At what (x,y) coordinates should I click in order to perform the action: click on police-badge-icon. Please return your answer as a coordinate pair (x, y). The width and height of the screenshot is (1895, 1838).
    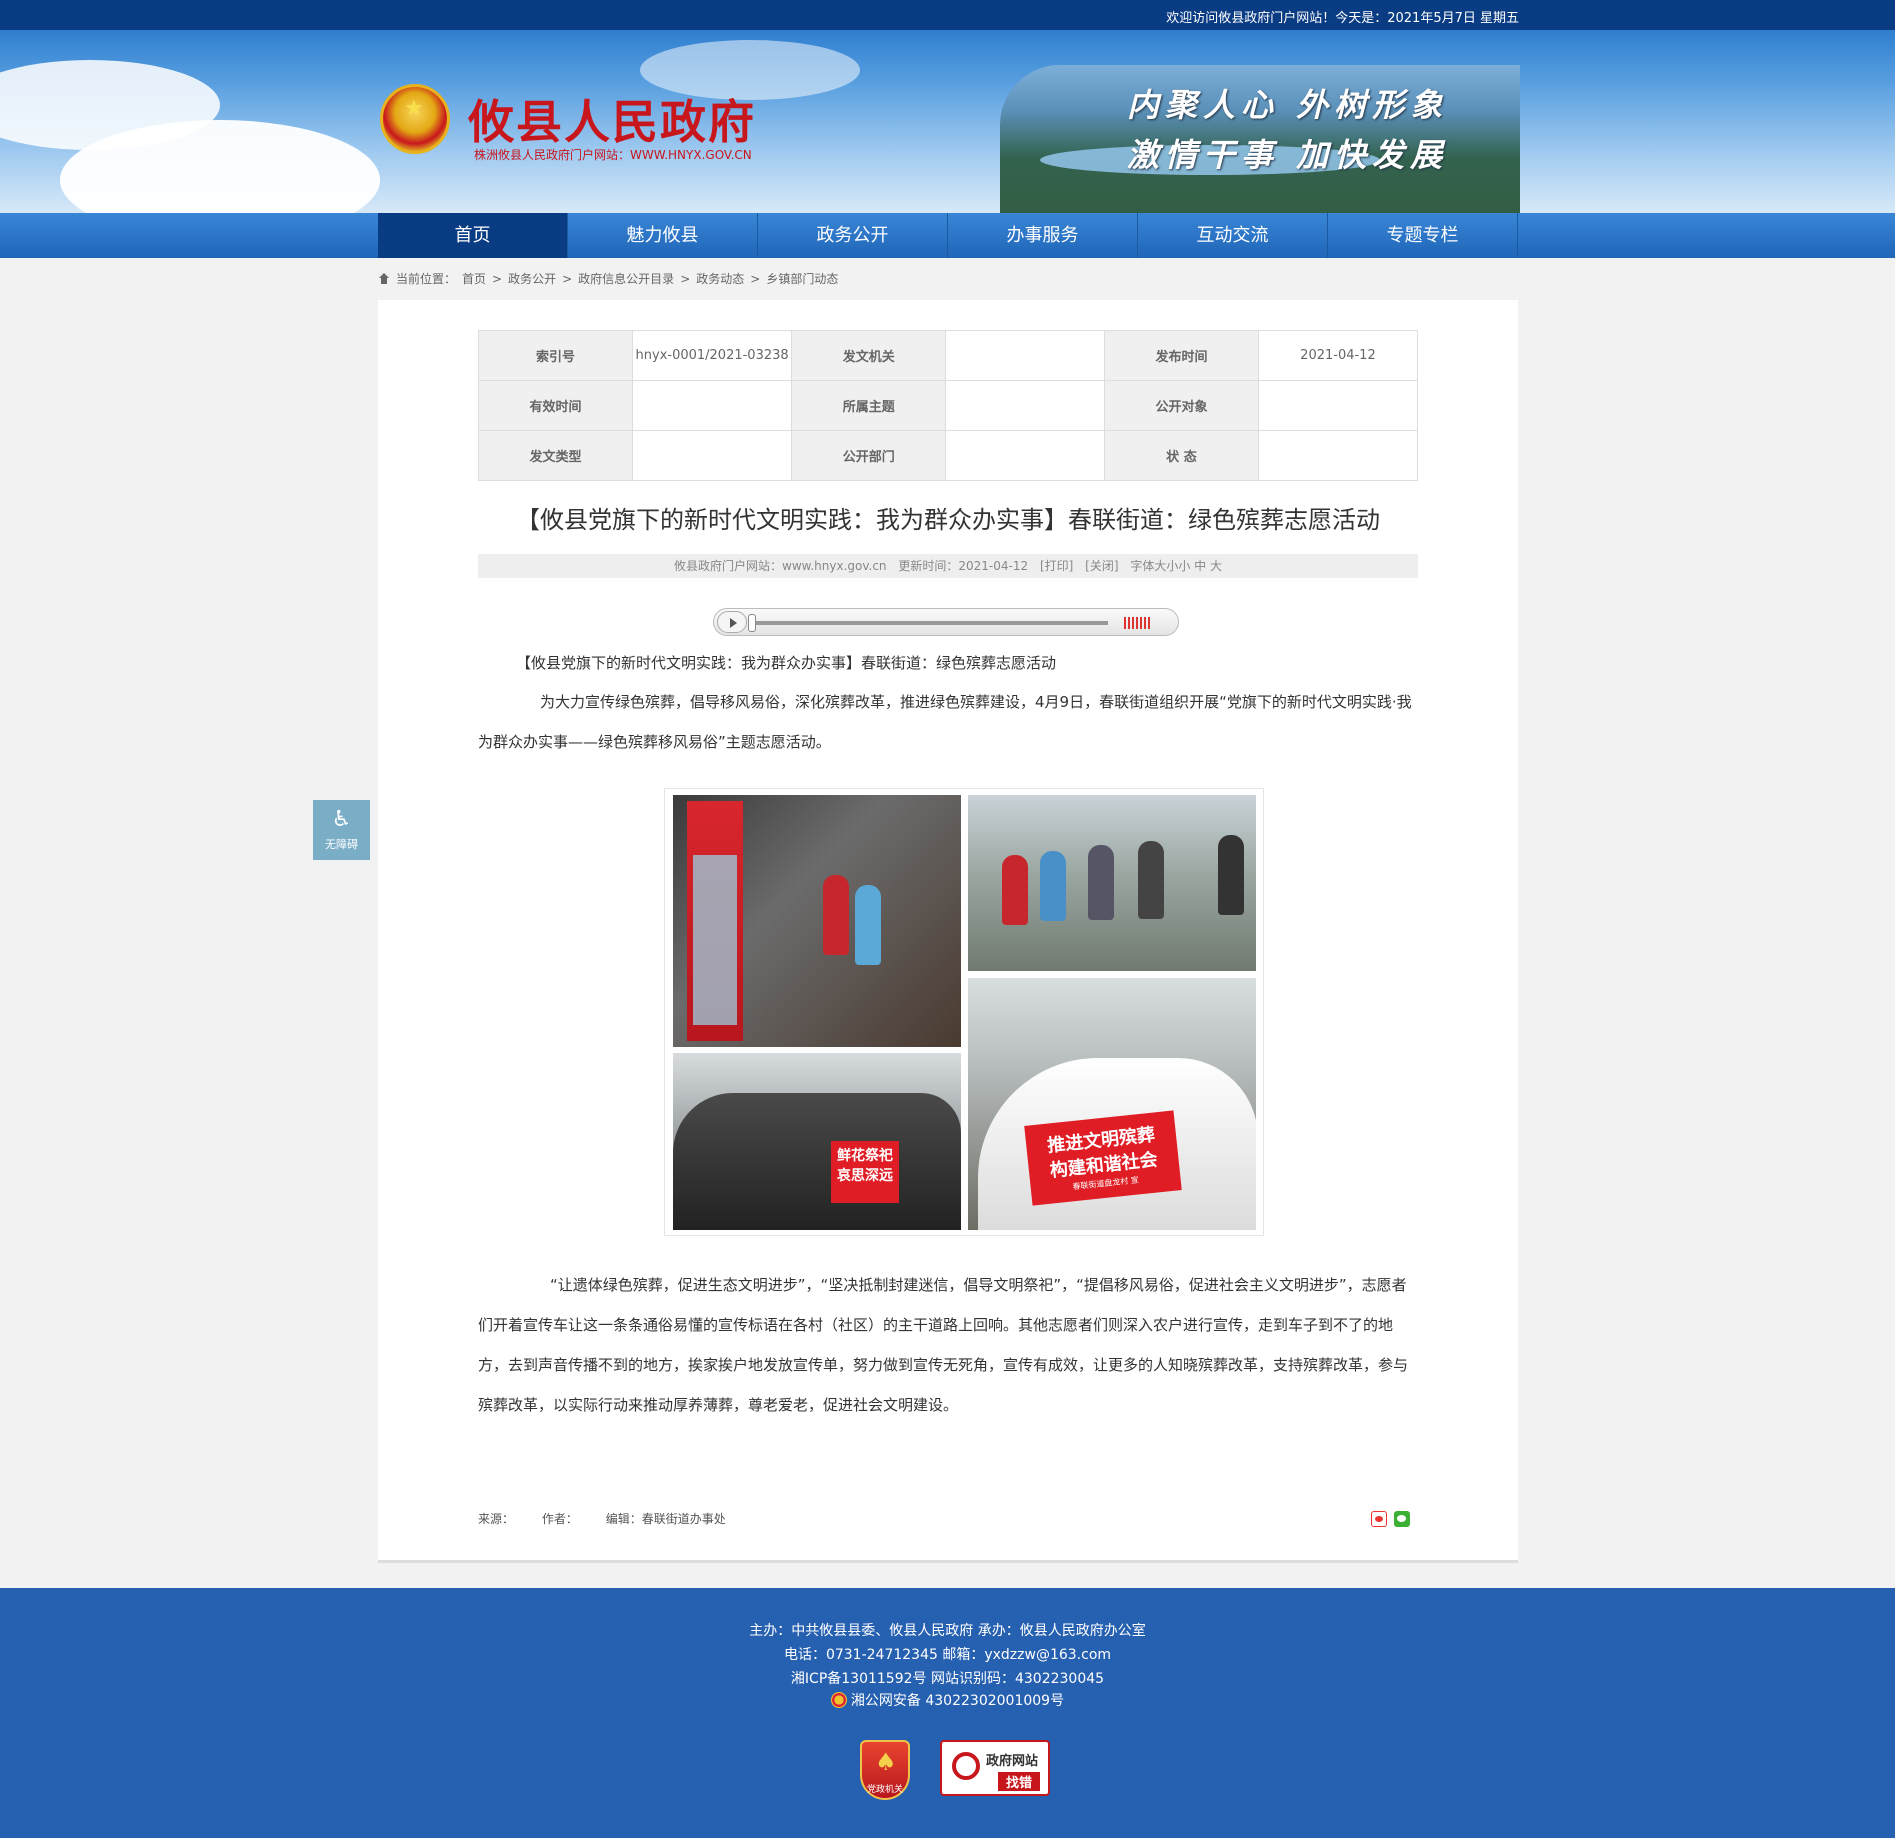
    Looking at the image, I should click on (838, 1700).